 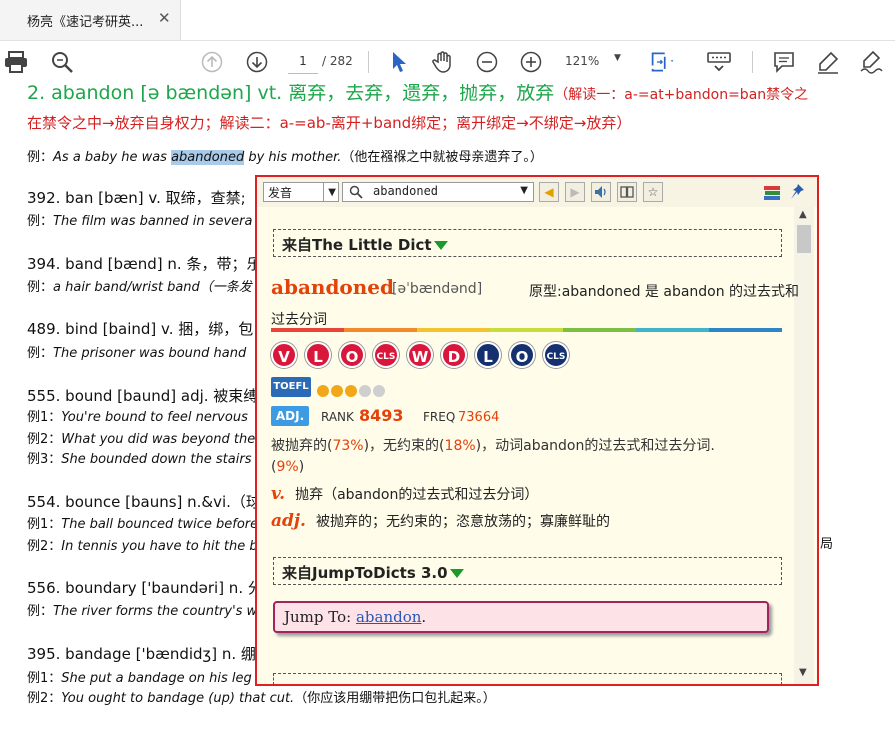 I want to click on toefl-badge: TOEFL, so click(x=291, y=387).